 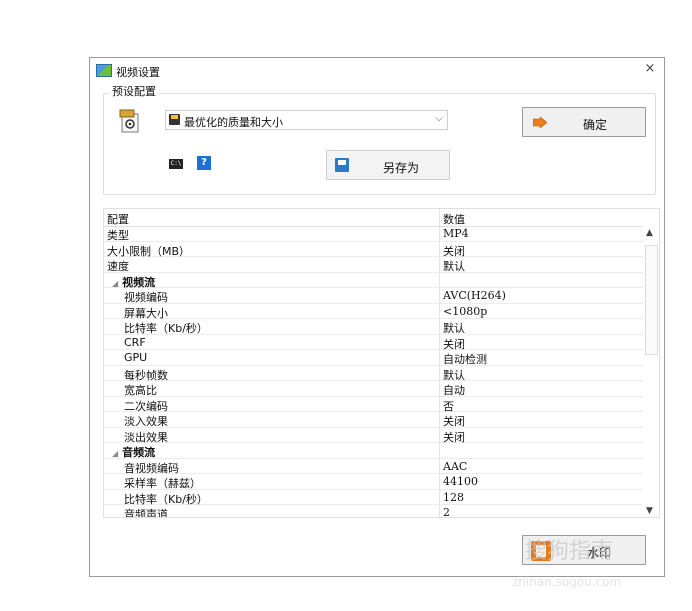 I want to click on property-row: 淡出效果 关闭, so click(x=374, y=436).